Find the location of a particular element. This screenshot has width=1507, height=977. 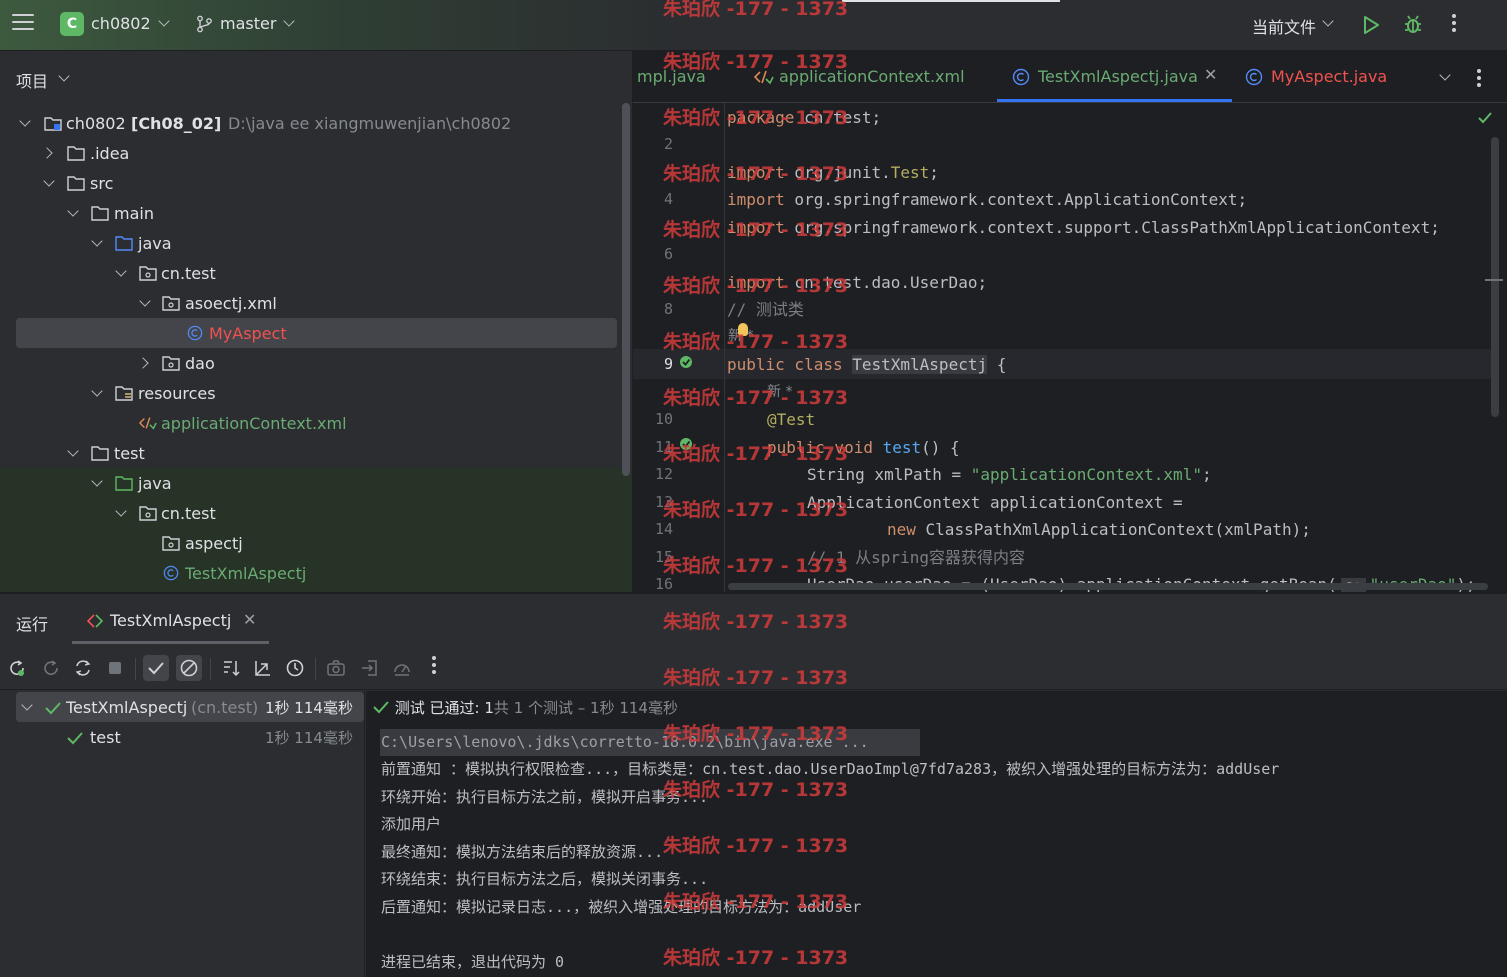

code-line: ApplicationContext applicationContext = is located at coordinates (995, 502).